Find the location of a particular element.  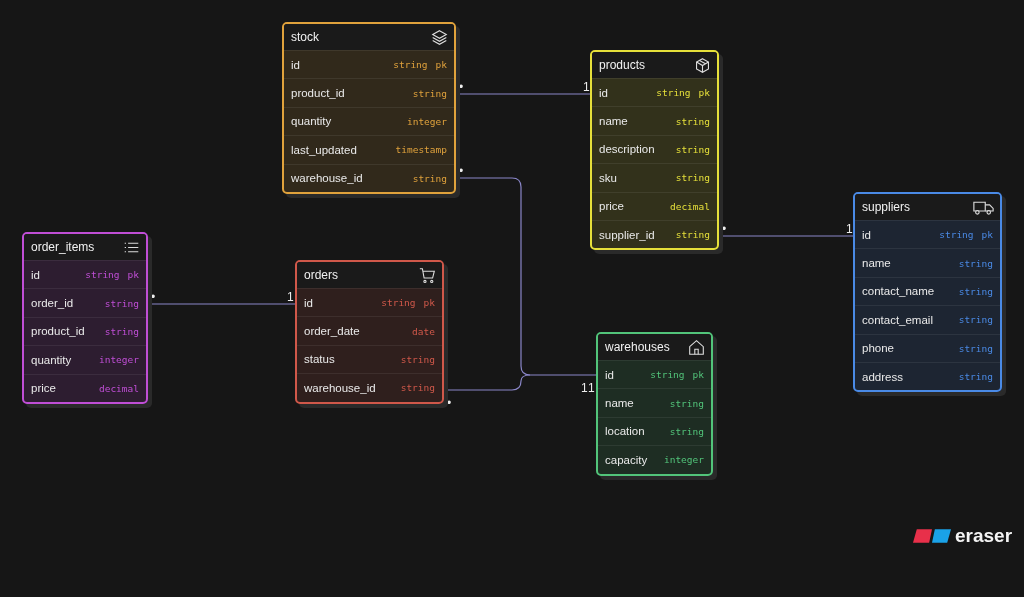

table-title: stock is located at coordinates (305, 37).